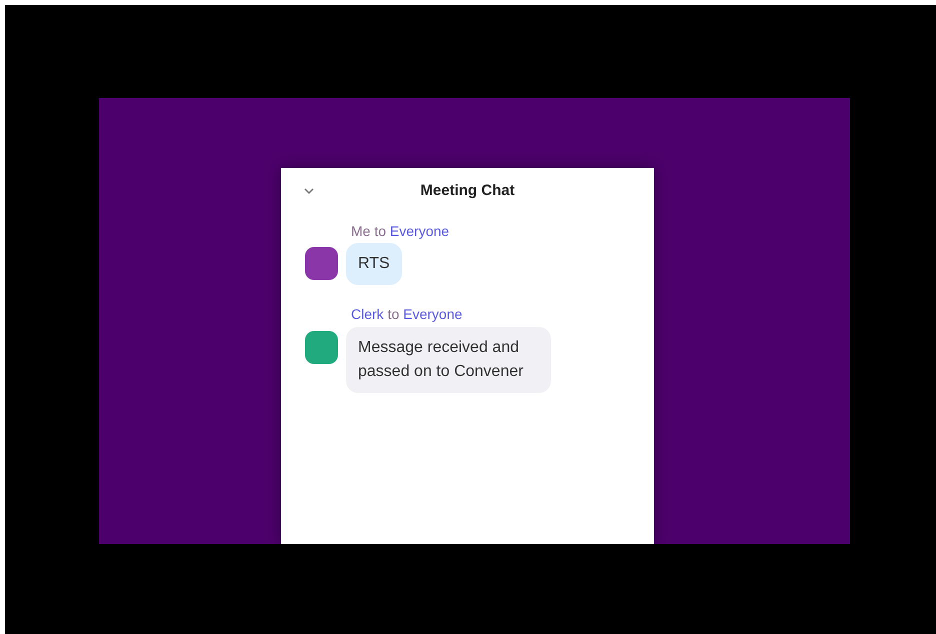 The width and height of the screenshot is (936, 634). What do you see at coordinates (467, 190) in the screenshot?
I see `chat-title: Meeting Chat` at bounding box center [467, 190].